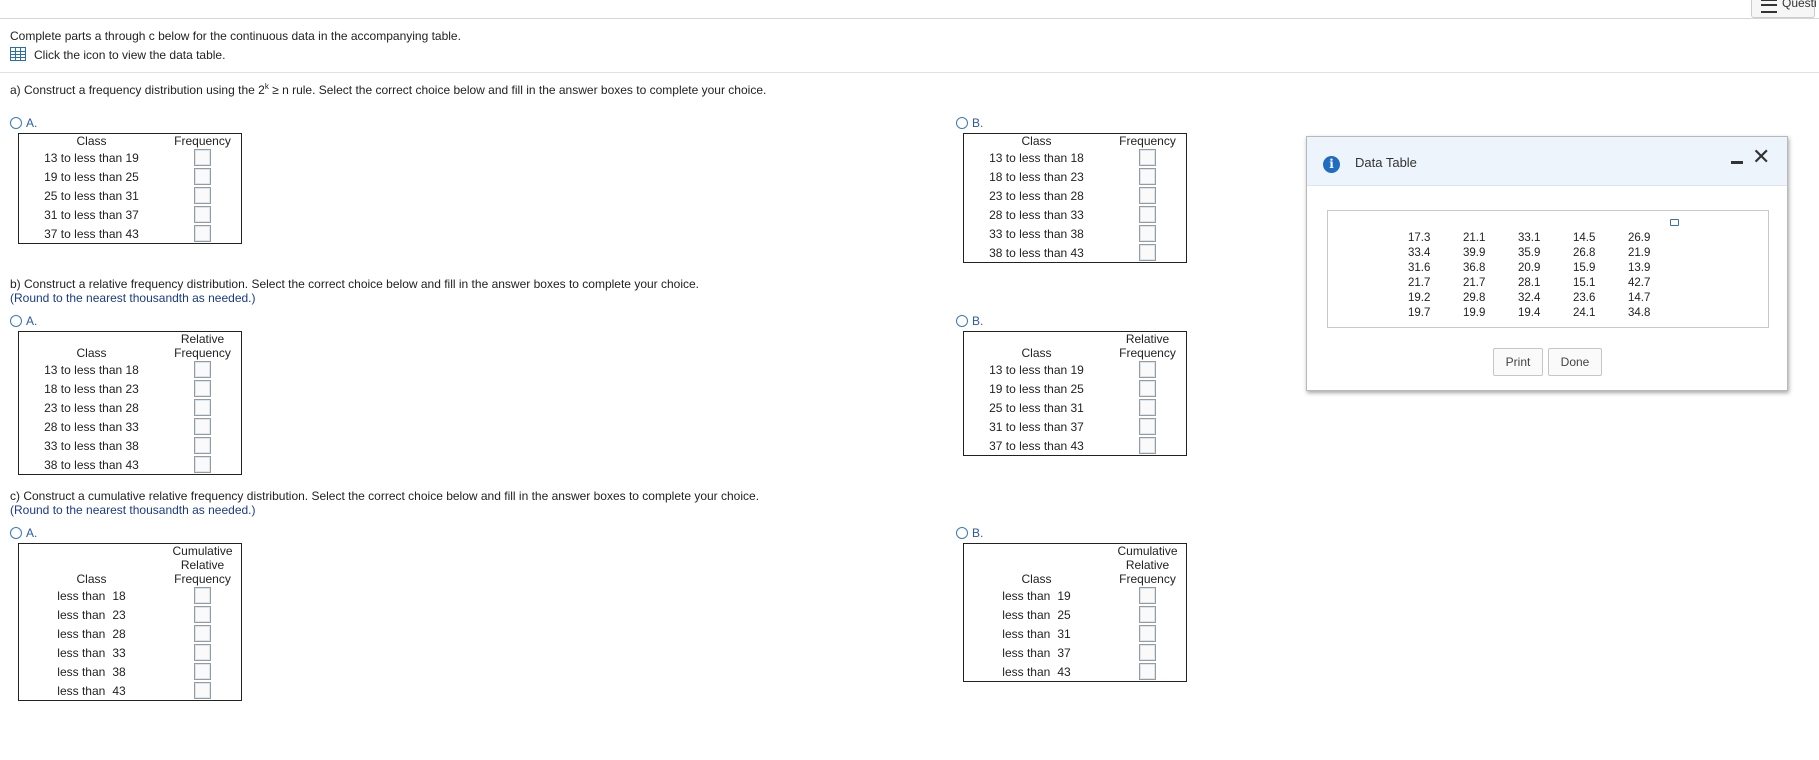  I want to click on data-value: 13.9, so click(1639, 268).